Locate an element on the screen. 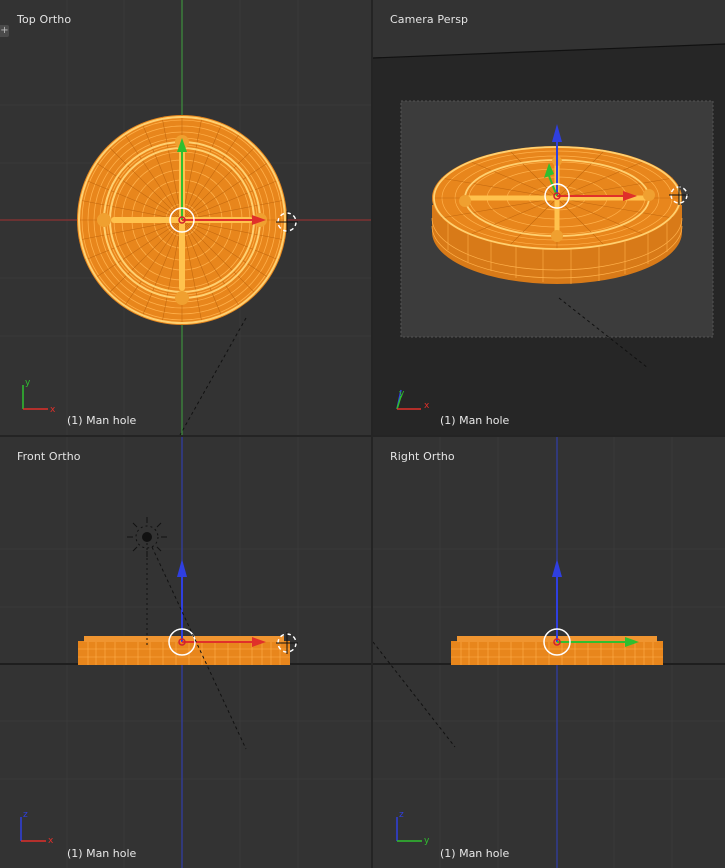 Image resolution: width=725 pixels, height=868 pixels. viewport-title: Front Ortho is located at coordinates (49, 456).